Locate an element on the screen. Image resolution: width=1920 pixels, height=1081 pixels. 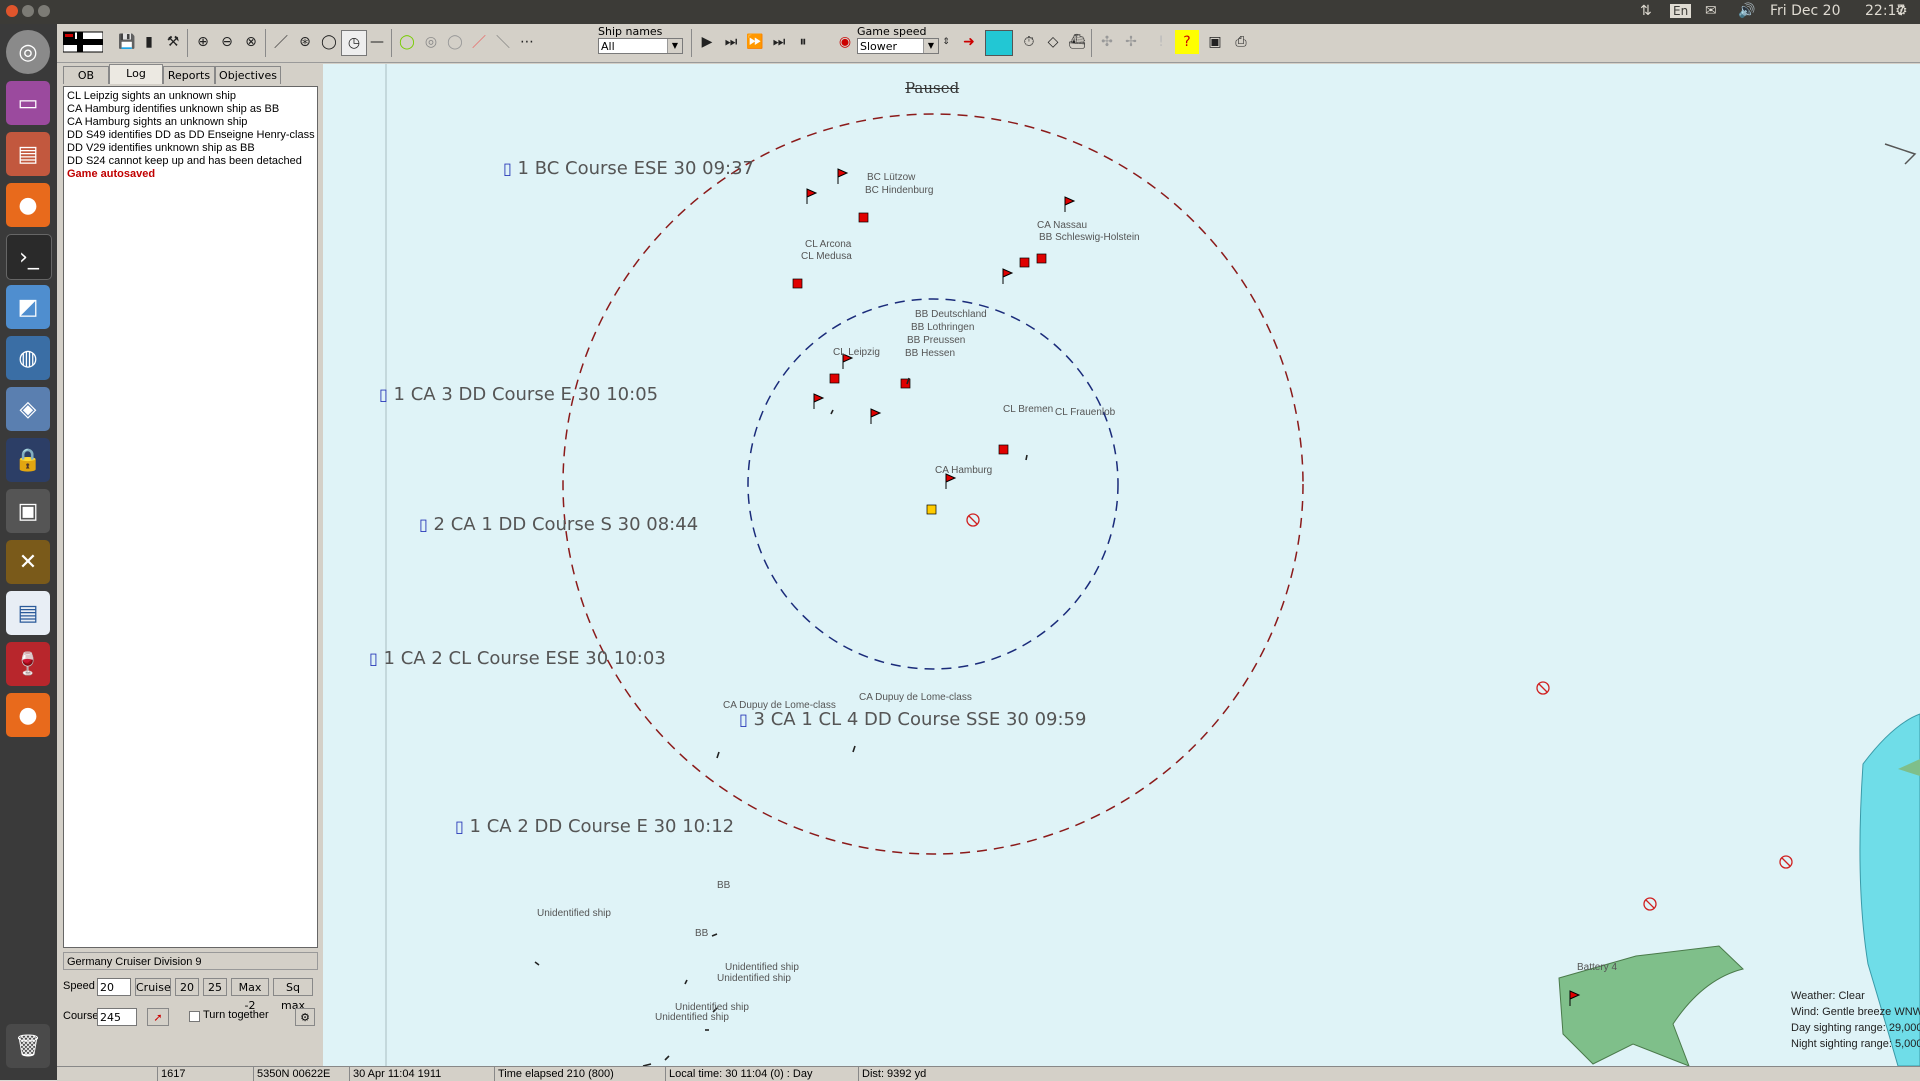
contact-report: ▯ 2 CA 1 DD Course S 30 08:44 is located at coordinates (558, 524).